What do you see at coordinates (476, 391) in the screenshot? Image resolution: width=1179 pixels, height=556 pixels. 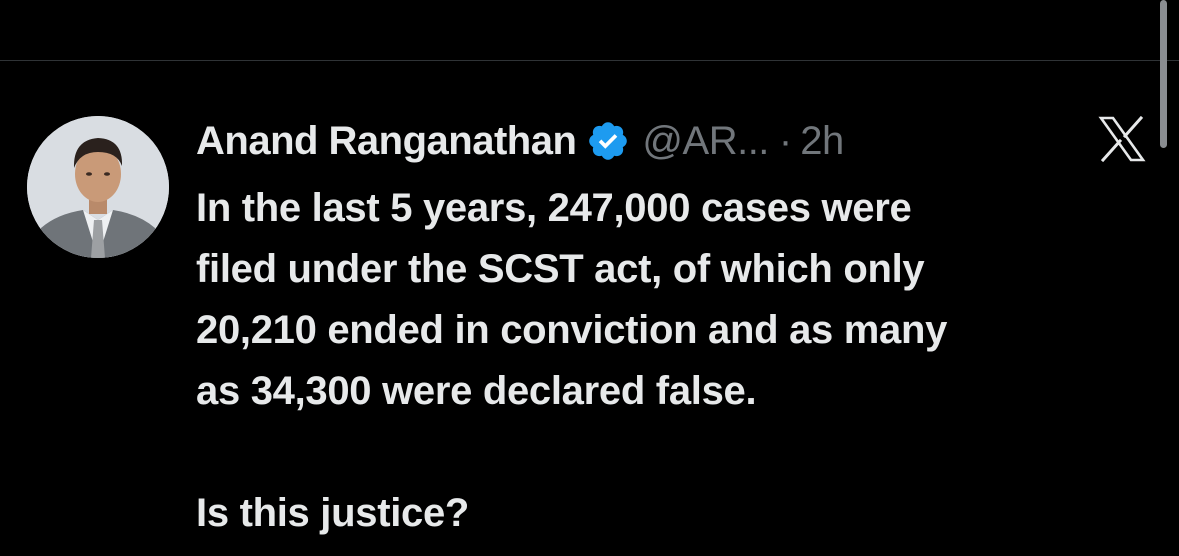 I see `tweet-text-line: as 34,300 were declared false.` at bounding box center [476, 391].